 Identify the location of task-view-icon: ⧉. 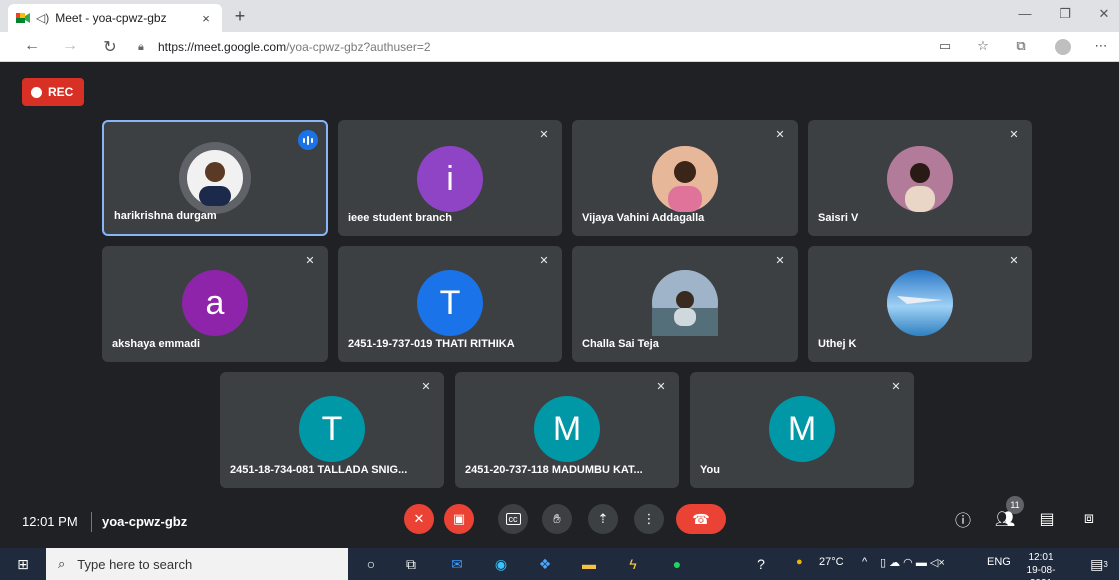
(411, 564).